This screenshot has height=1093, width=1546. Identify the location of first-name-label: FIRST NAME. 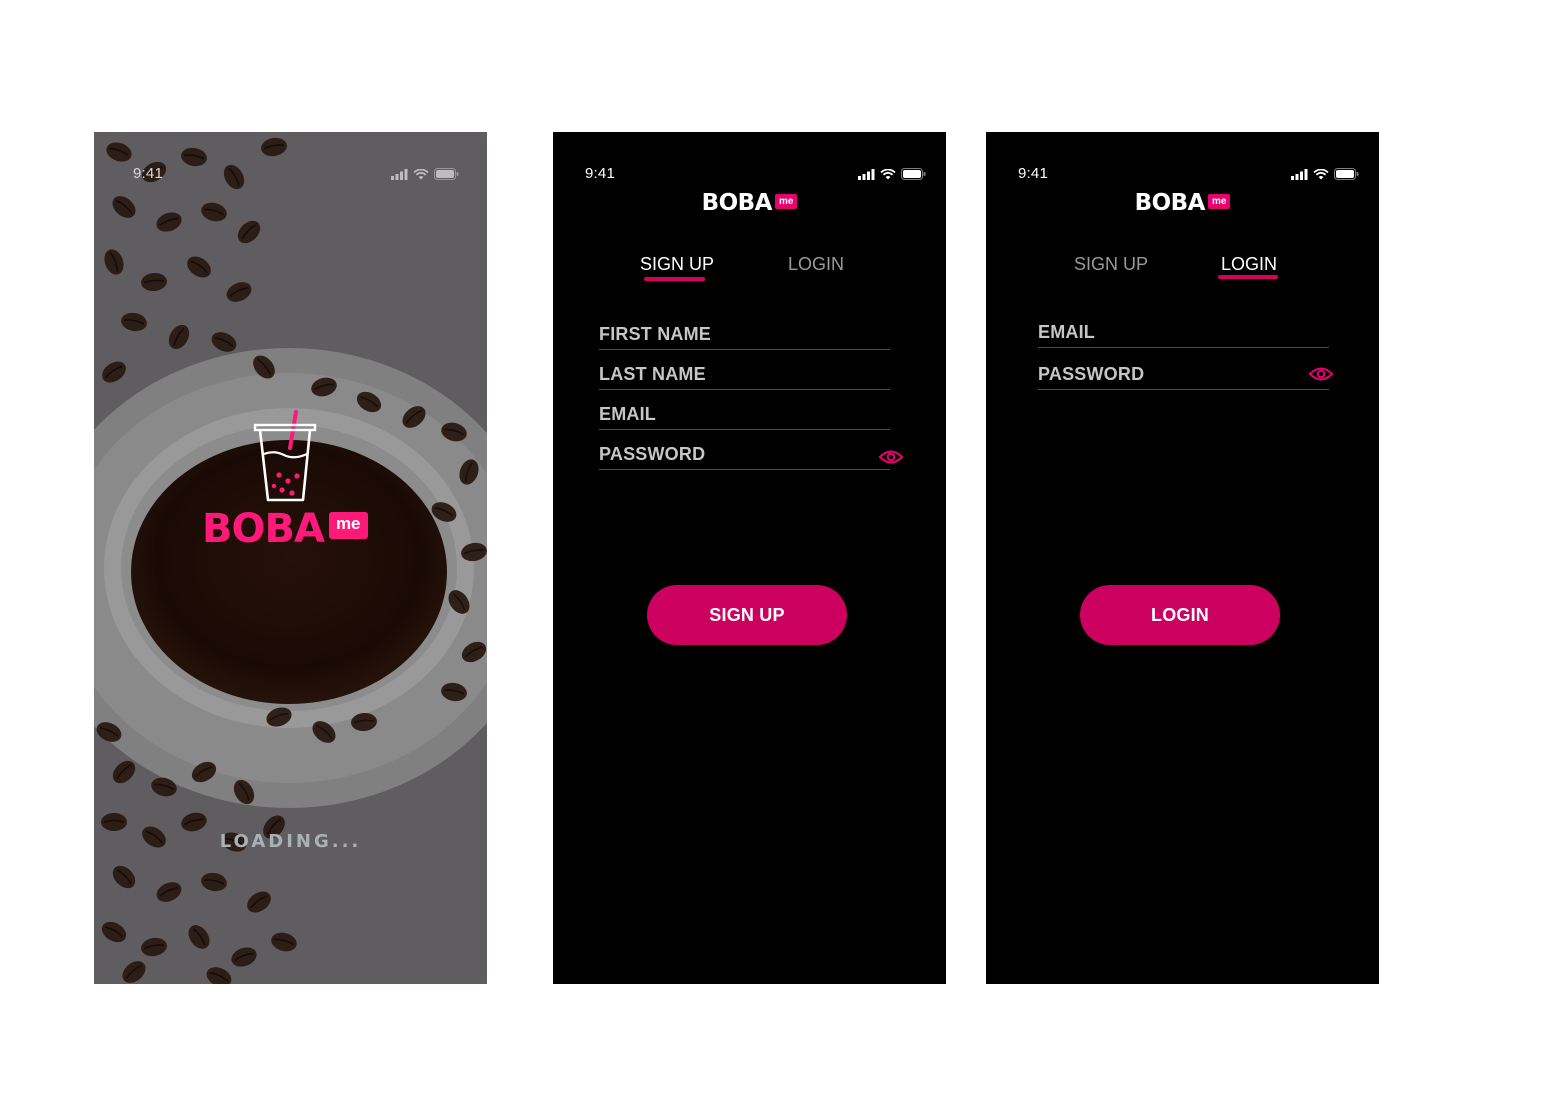
(655, 334).